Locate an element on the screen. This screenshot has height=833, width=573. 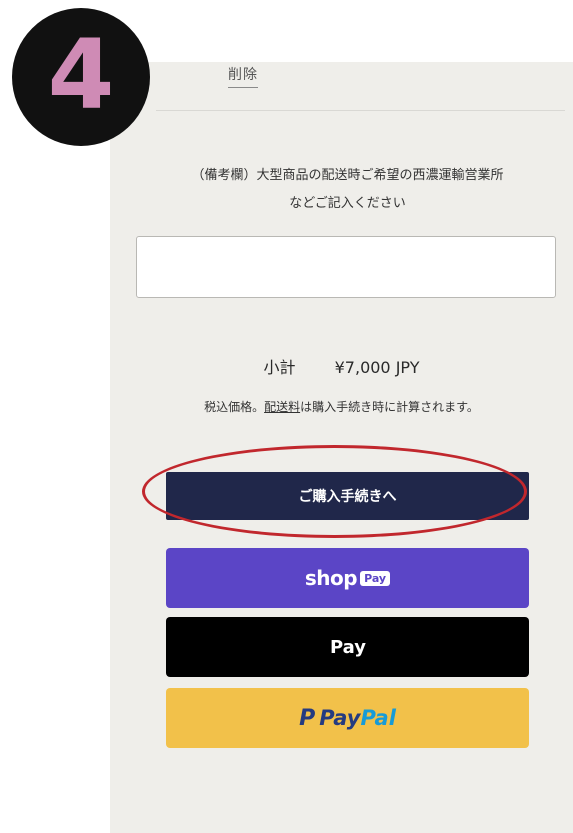
checkout-button: ご購入手続きへ is located at coordinates (347, 496).